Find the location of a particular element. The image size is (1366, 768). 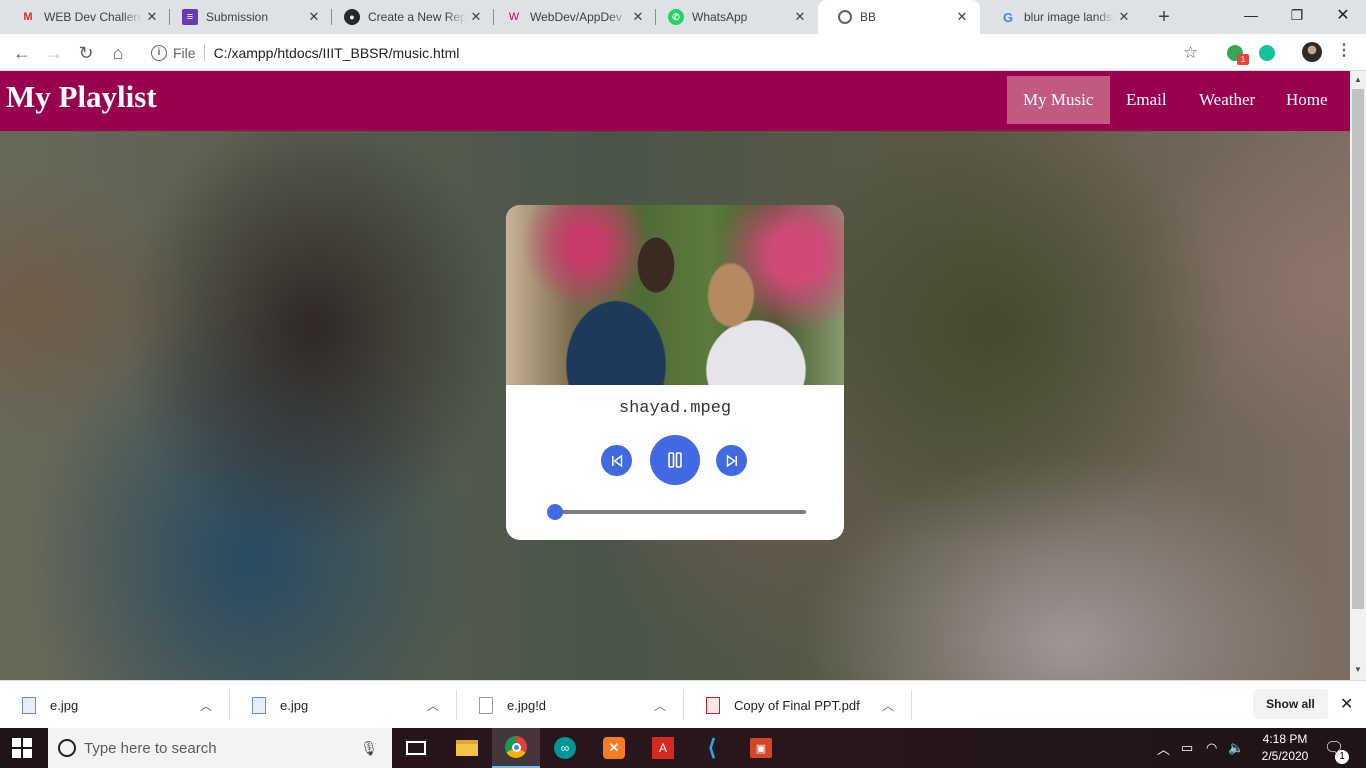

music-player-card: shayad.mpeg is located at coordinates (675, 372).